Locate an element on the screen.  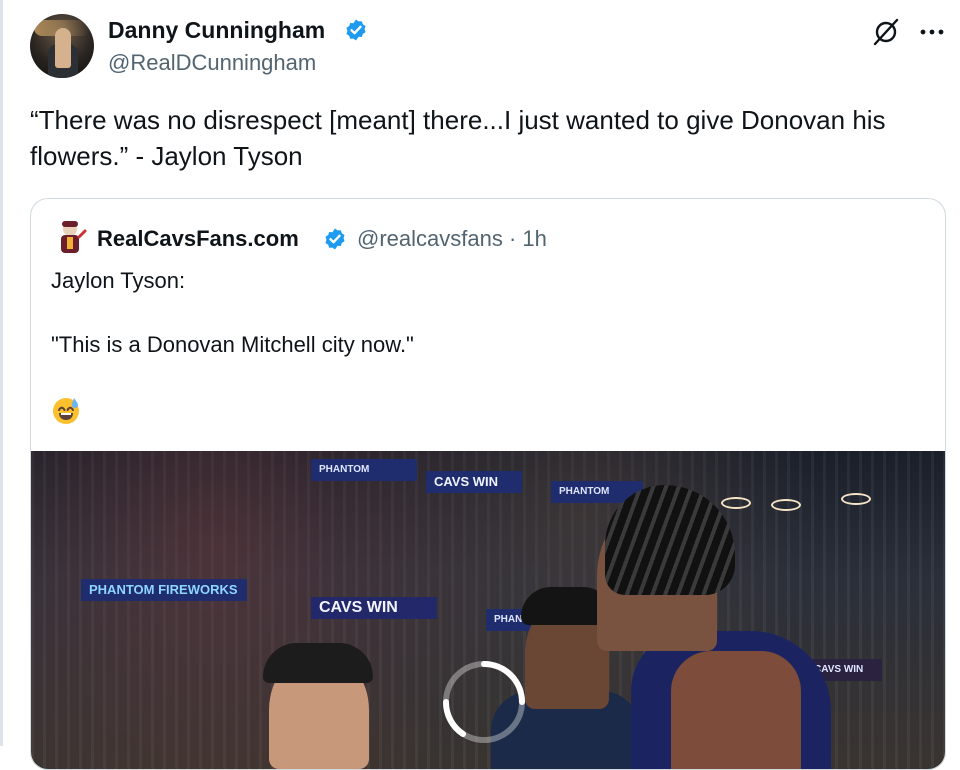
arena-banner: PHANTOM FIREWORKS is located at coordinates (164, 590).